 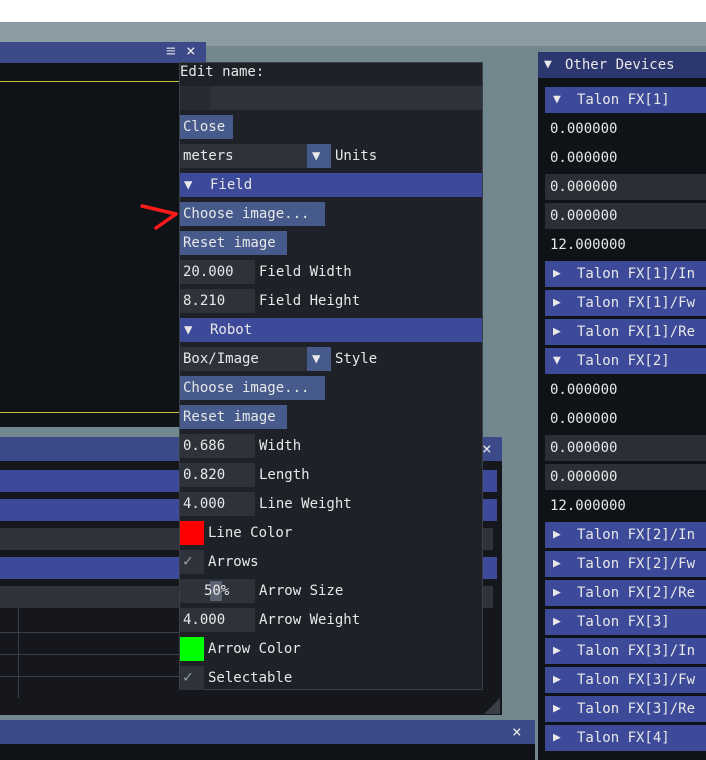 I want to click on field-window, so click(x=103, y=234).